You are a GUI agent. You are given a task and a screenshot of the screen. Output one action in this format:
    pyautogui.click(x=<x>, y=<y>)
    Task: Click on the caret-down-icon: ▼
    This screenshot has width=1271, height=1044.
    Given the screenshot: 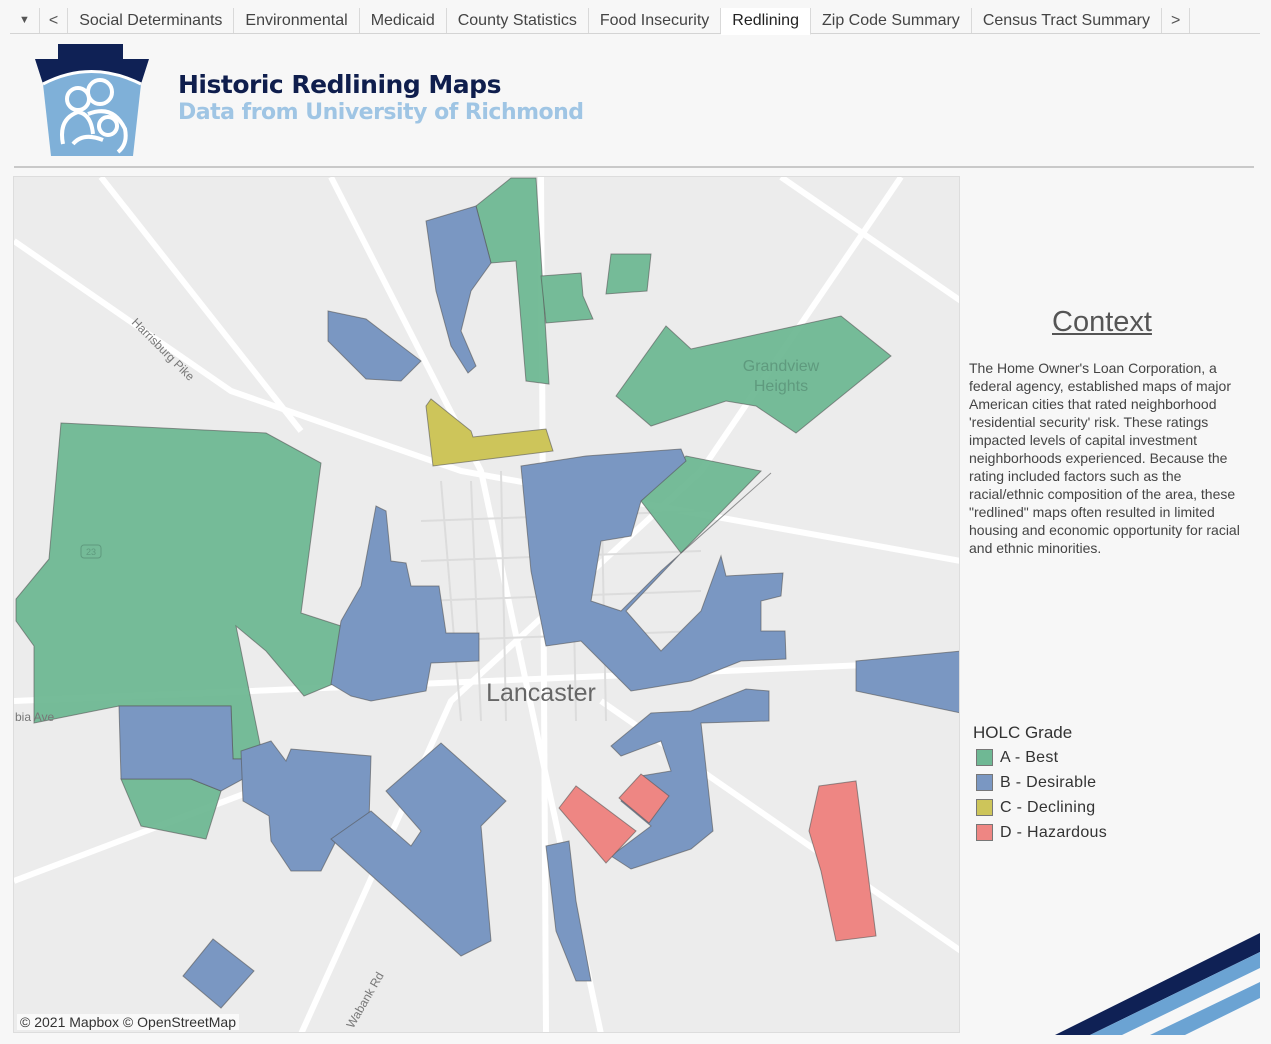 What is the action you would take?
    pyautogui.click(x=25, y=20)
    